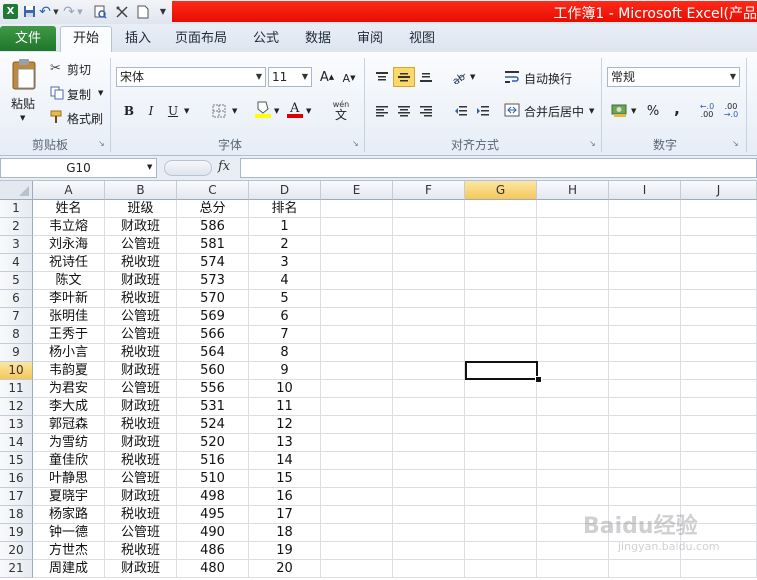 The width and height of the screenshot is (757, 580). Describe the element at coordinates (501, 281) in the screenshot. I see `cell-G5` at that location.